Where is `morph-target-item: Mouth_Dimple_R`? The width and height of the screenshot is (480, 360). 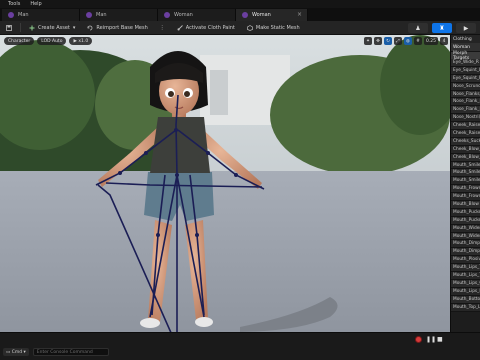
morph-target-item: Mouth_Dimple_R is located at coordinates (465, 252).